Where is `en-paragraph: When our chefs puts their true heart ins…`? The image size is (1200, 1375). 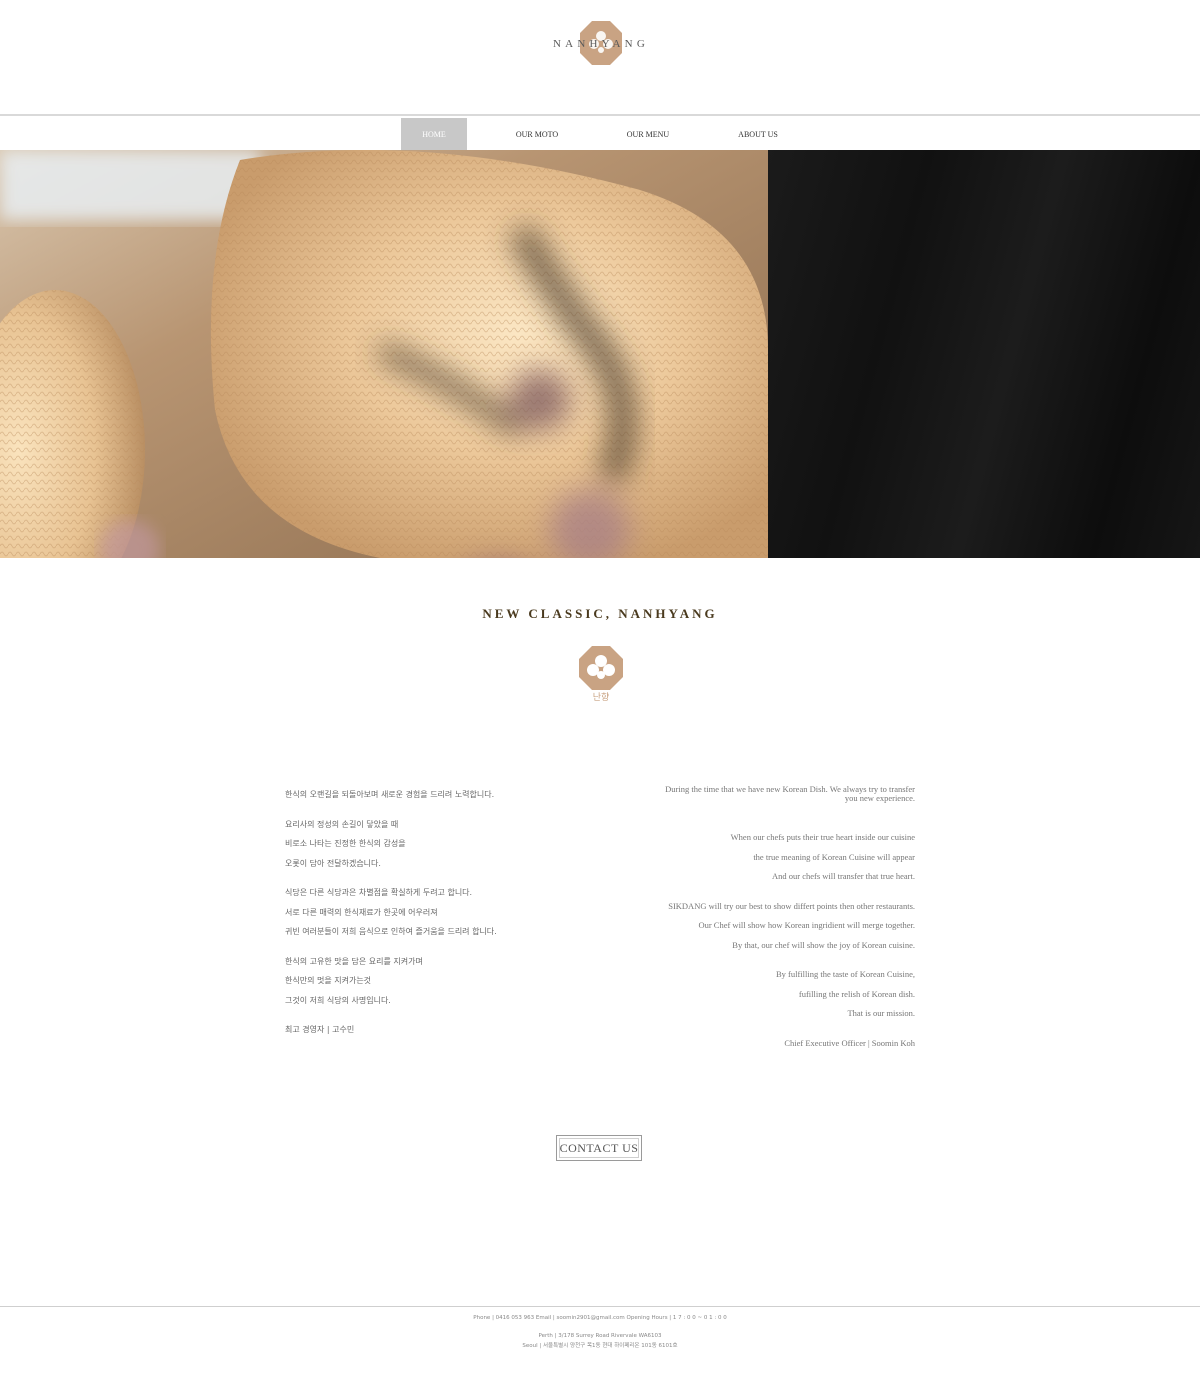
en-paragraph: When our chefs puts their true heart ins… is located at coordinates (765, 857).